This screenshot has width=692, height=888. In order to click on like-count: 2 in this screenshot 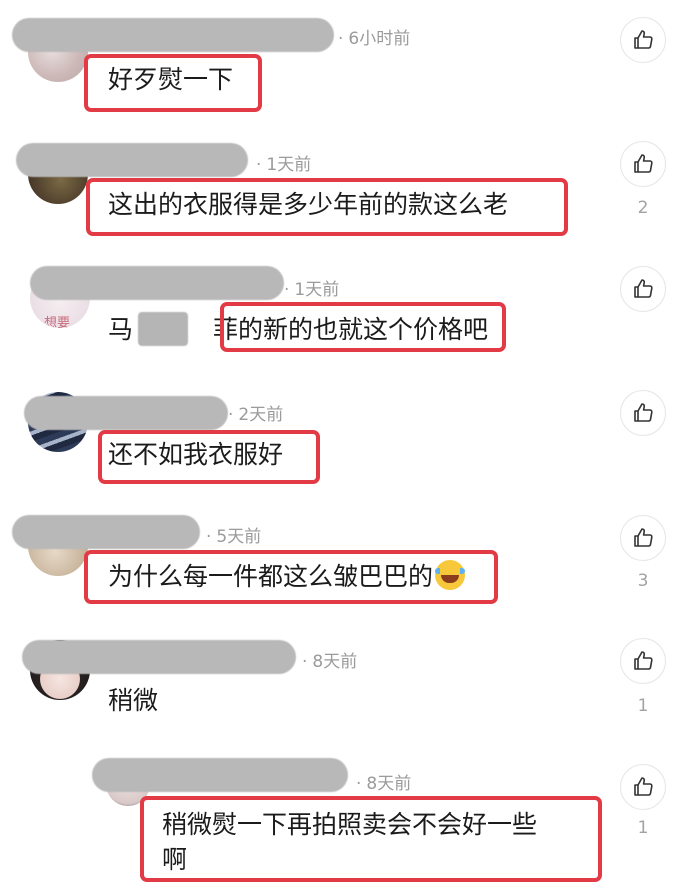, I will do `click(643, 208)`.